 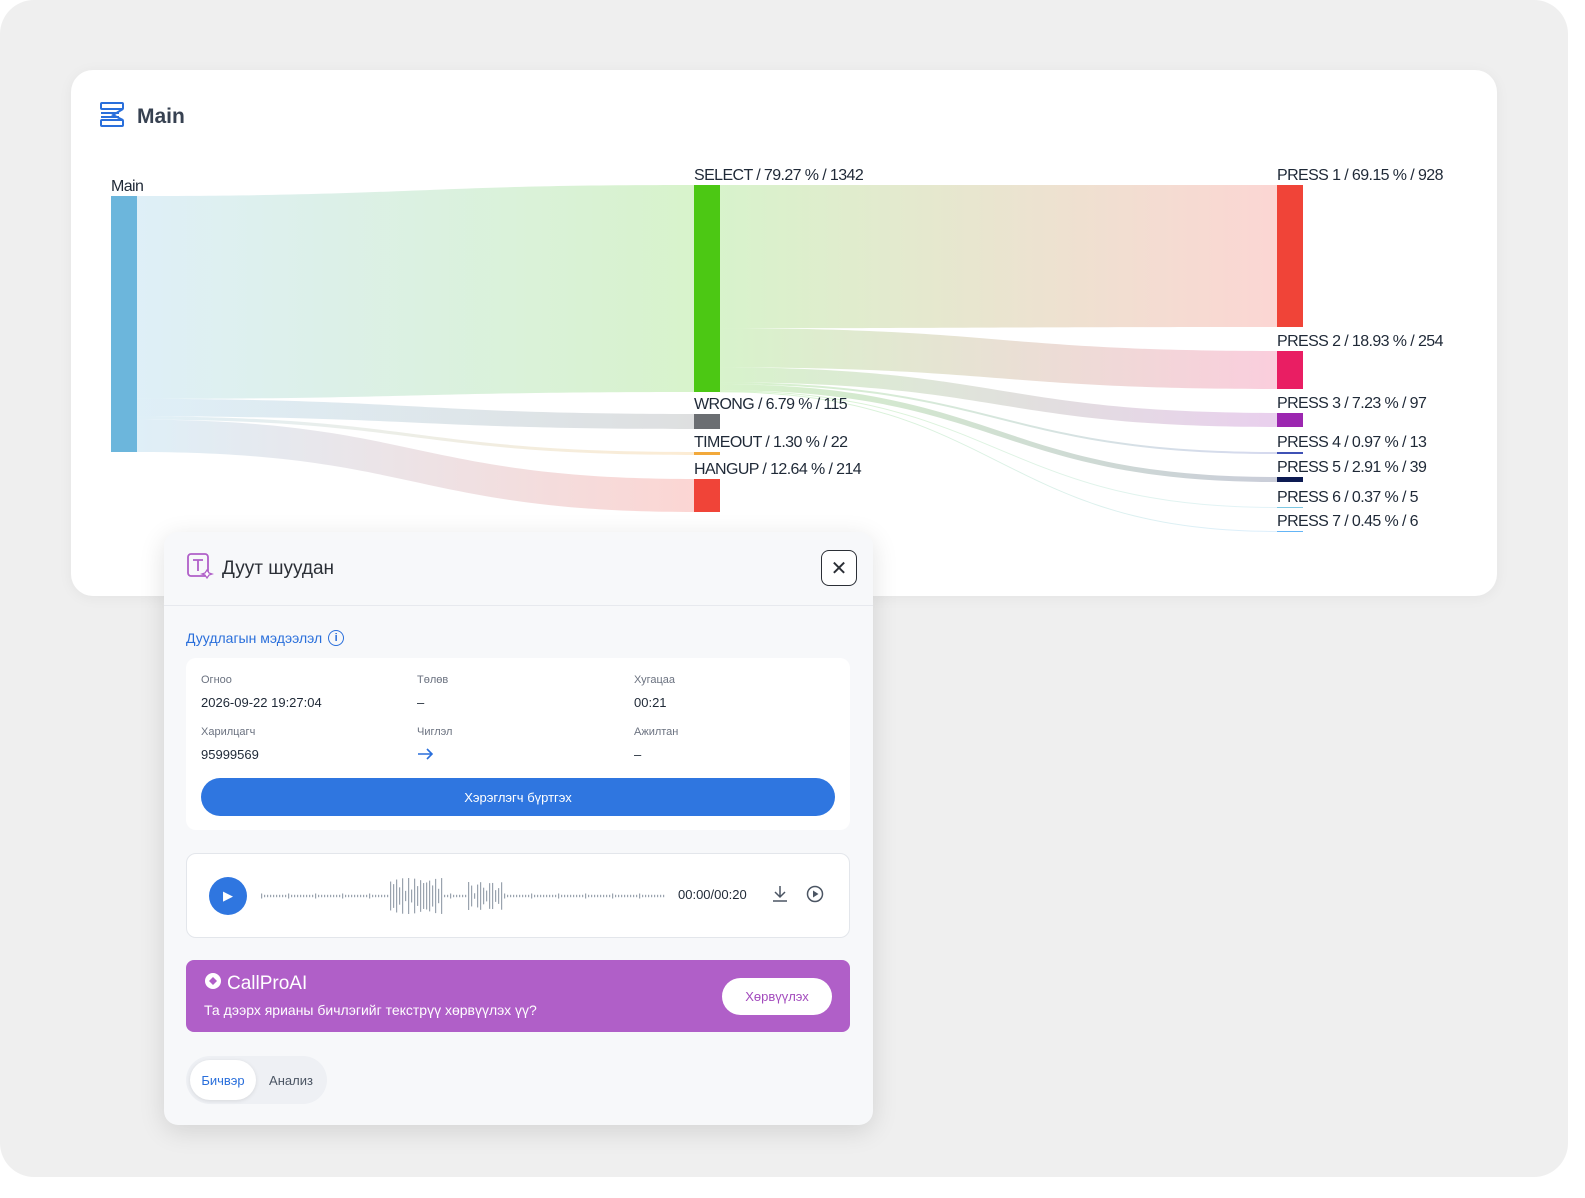 What do you see at coordinates (228, 896) in the screenshot?
I see `play-button: ▶` at bounding box center [228, 896].